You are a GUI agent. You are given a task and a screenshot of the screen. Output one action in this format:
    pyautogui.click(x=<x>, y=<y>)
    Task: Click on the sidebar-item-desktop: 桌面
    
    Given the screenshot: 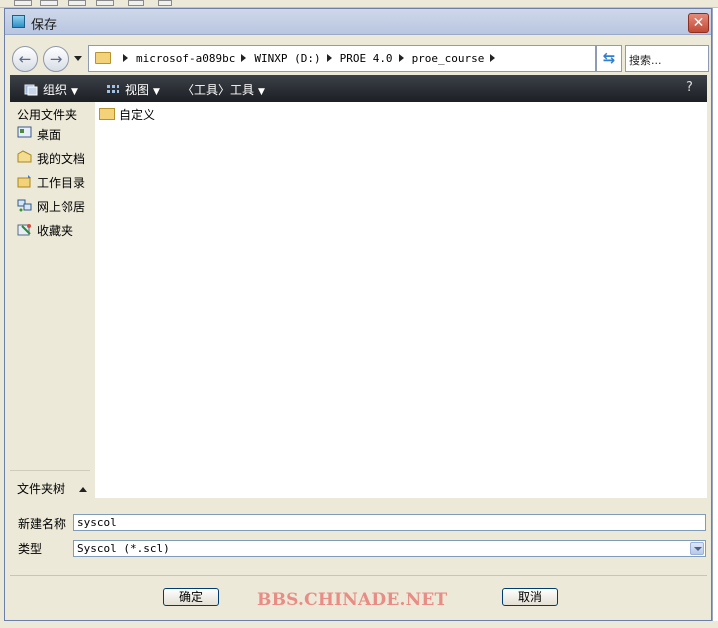 What is the action you would take?
    pyautogui.click(x=54, y=134)
    